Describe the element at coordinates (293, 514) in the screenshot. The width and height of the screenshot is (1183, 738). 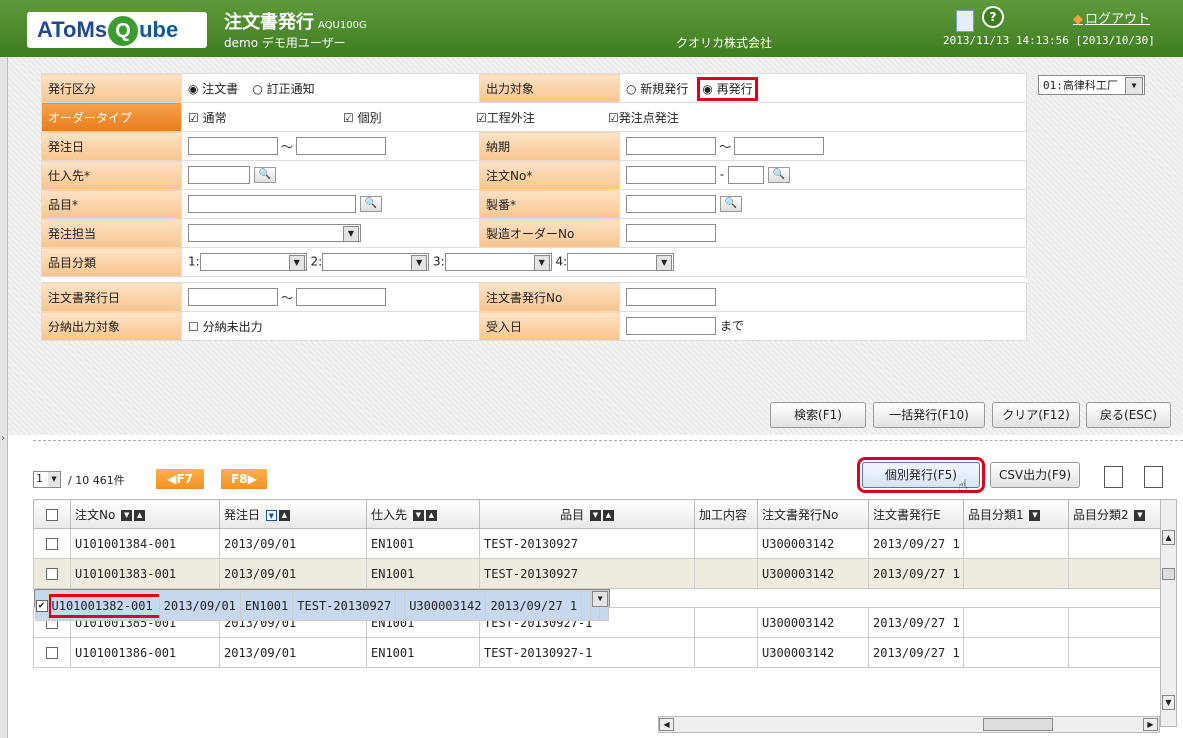
I see `col-order-date: 発注日 ▼ ▲` at that location.